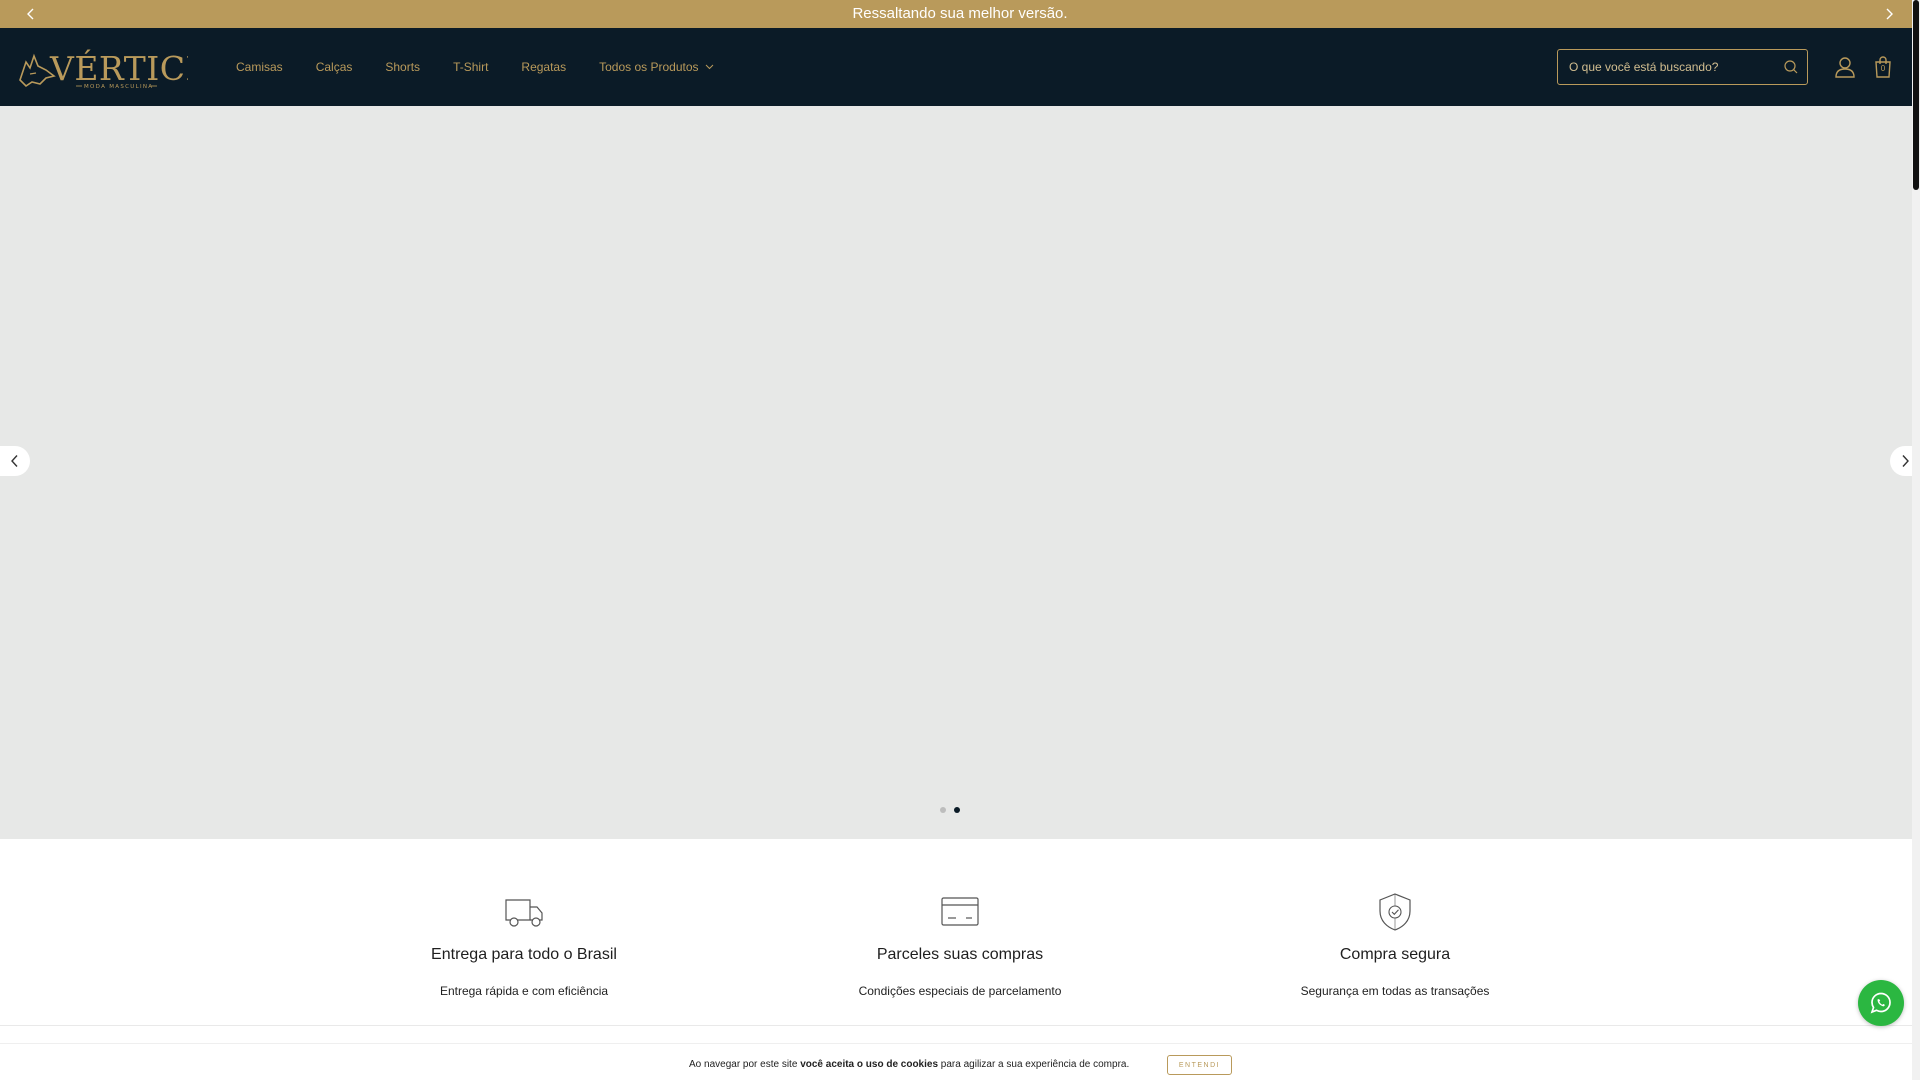 The width and height of the screenshot is (1920, 1080). I want to click on benefit-subtitle: Condições especiais de parcelamento, so click(960, 991).